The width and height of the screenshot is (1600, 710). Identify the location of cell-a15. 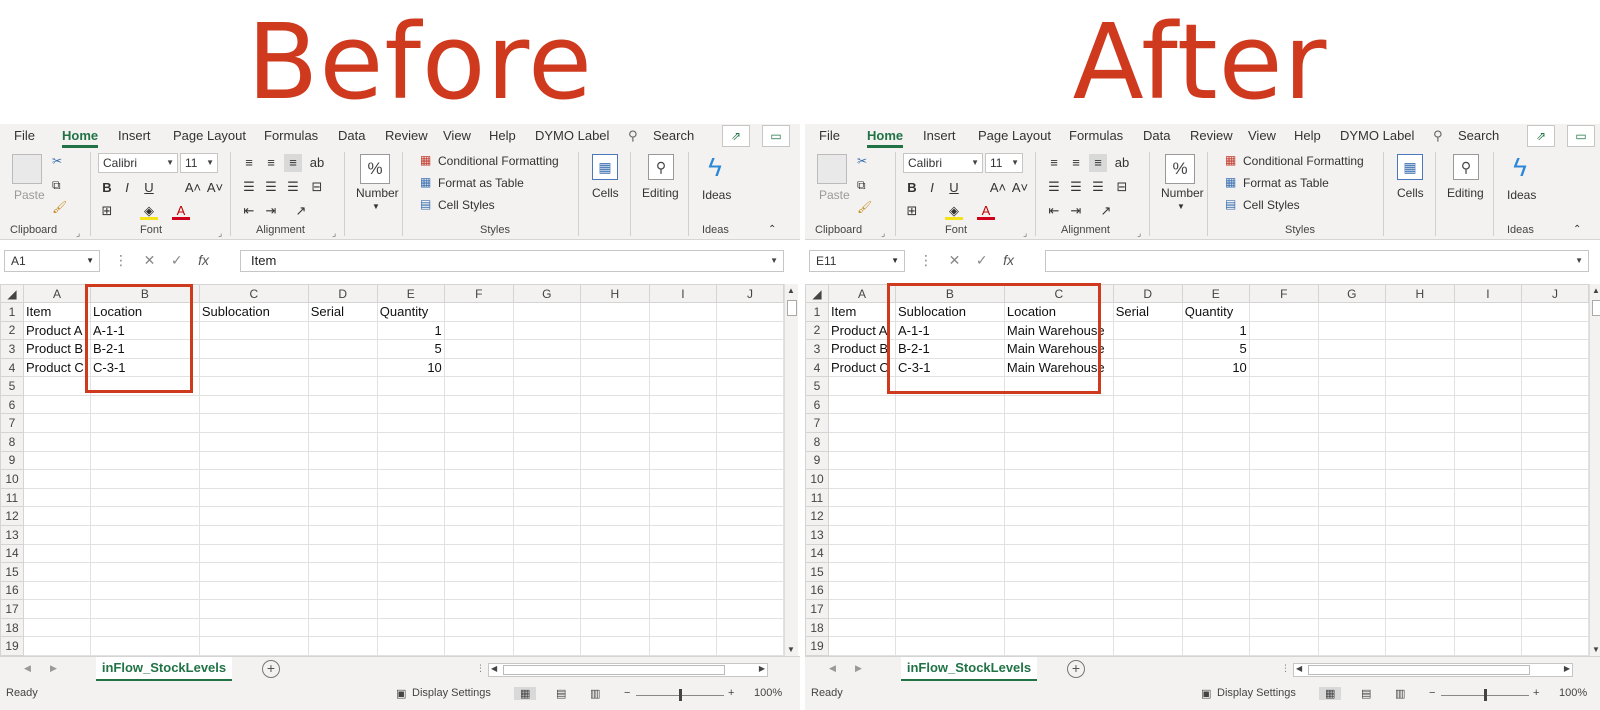
(862, 572).